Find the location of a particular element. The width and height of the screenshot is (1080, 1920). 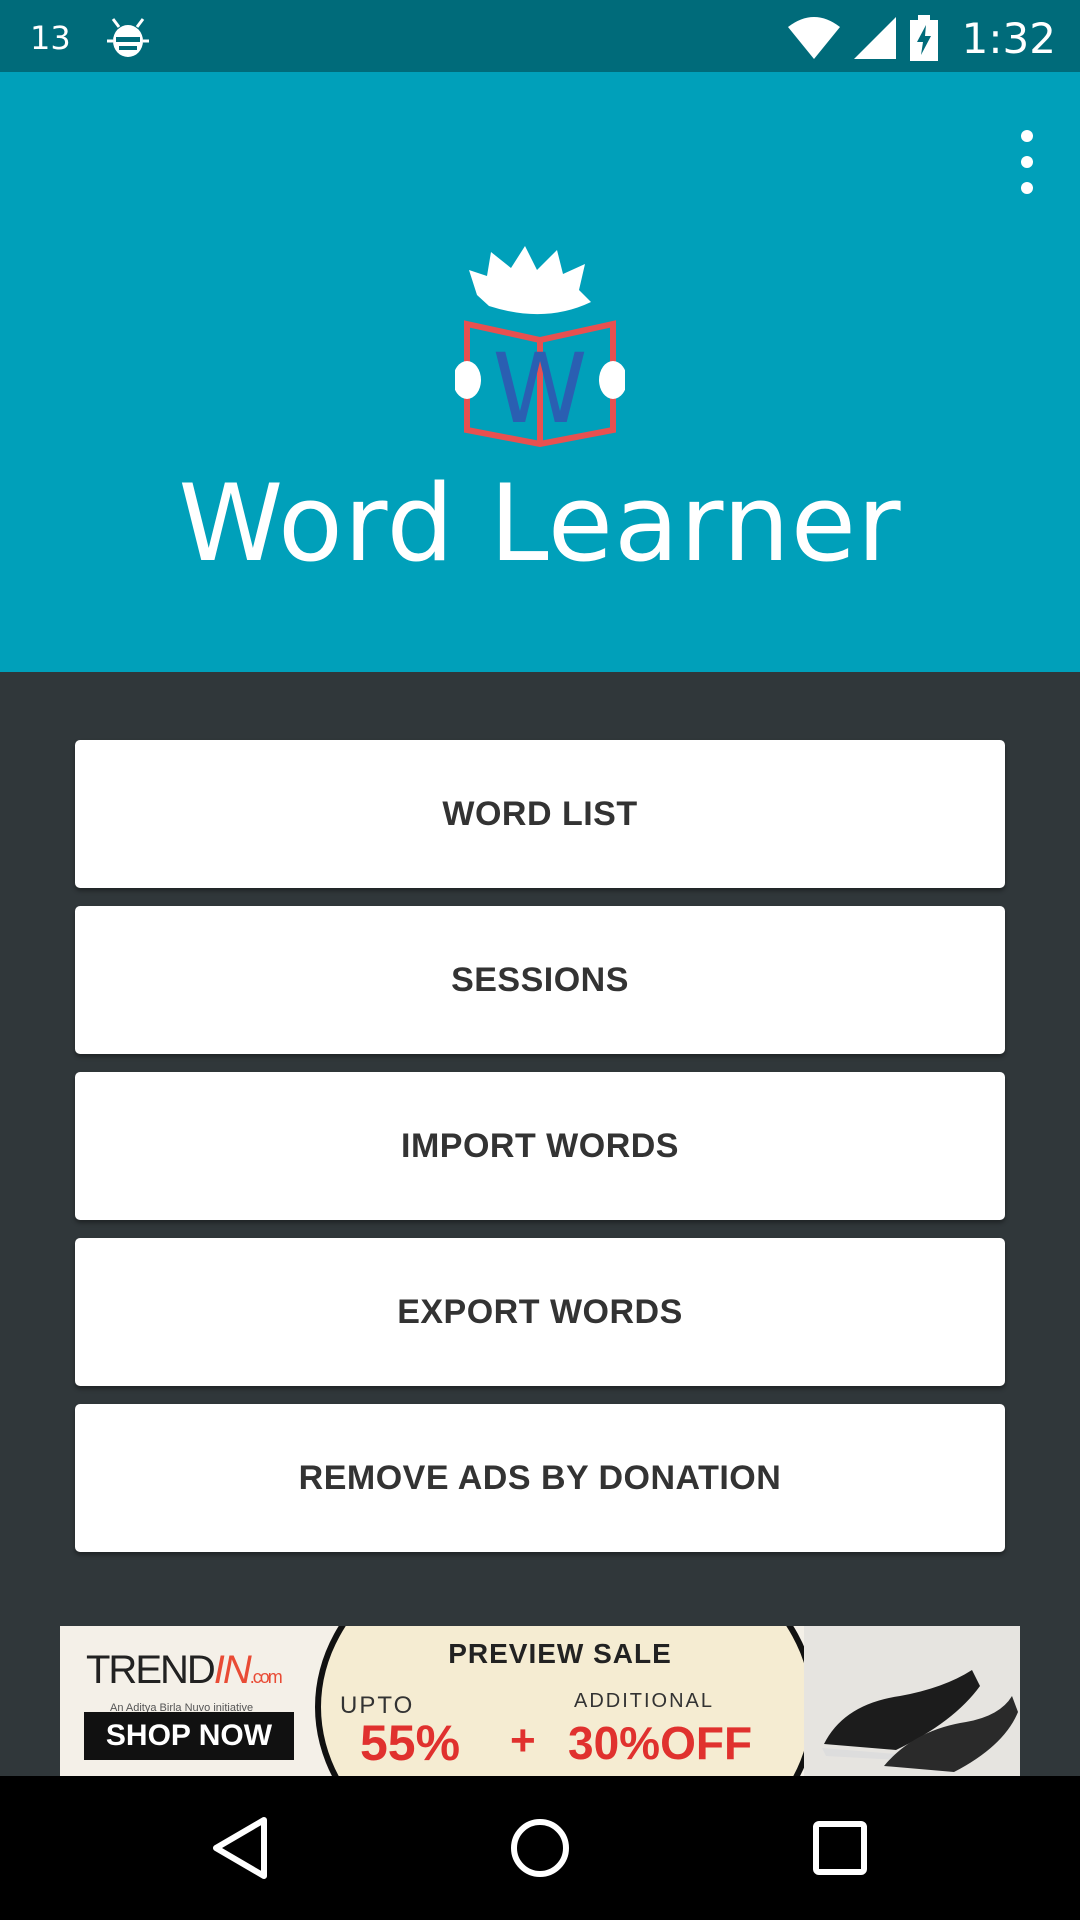

word-list-button: WORD LIST is located at coordinates (540, 814).